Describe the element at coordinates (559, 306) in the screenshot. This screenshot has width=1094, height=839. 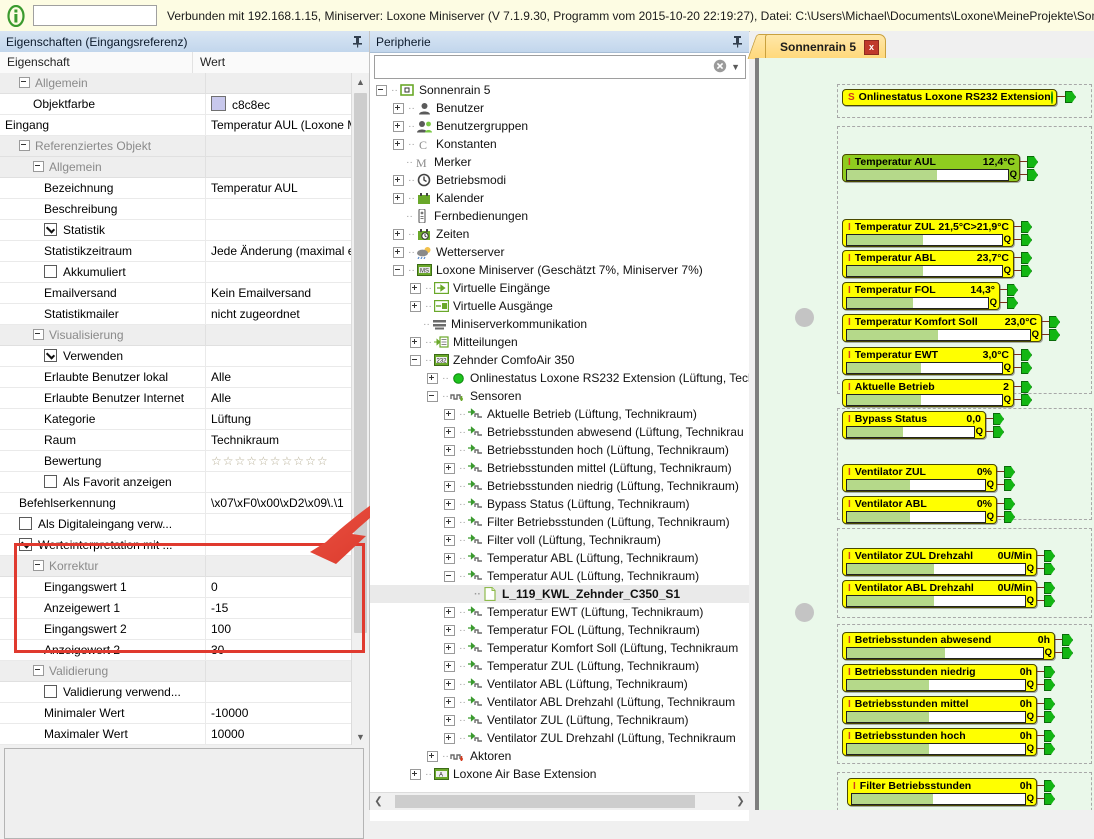
I see `tree-item: ·· Virtuelle Ausgänge` at that location.